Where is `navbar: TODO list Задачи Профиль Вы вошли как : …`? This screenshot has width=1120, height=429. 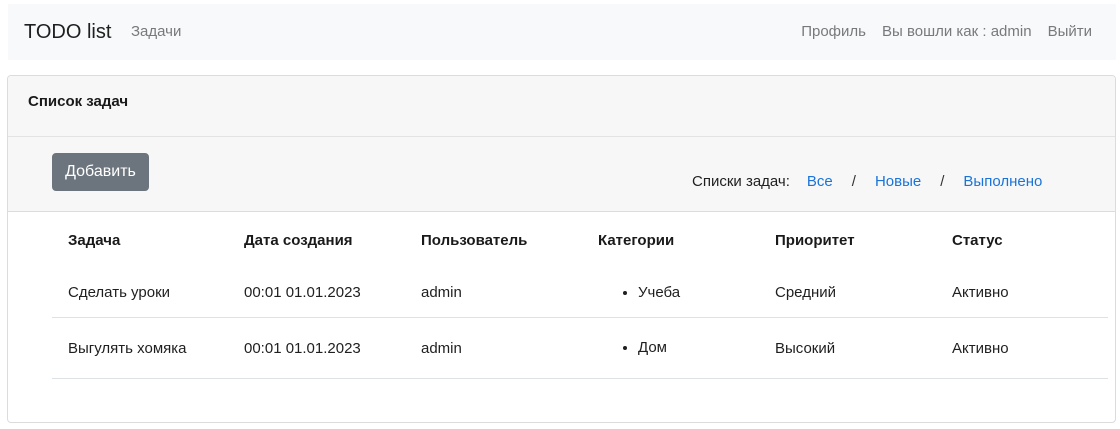
navbar: TODO list Задачи Профиль Вы вошли как : … is located at coordinates (562, 32).